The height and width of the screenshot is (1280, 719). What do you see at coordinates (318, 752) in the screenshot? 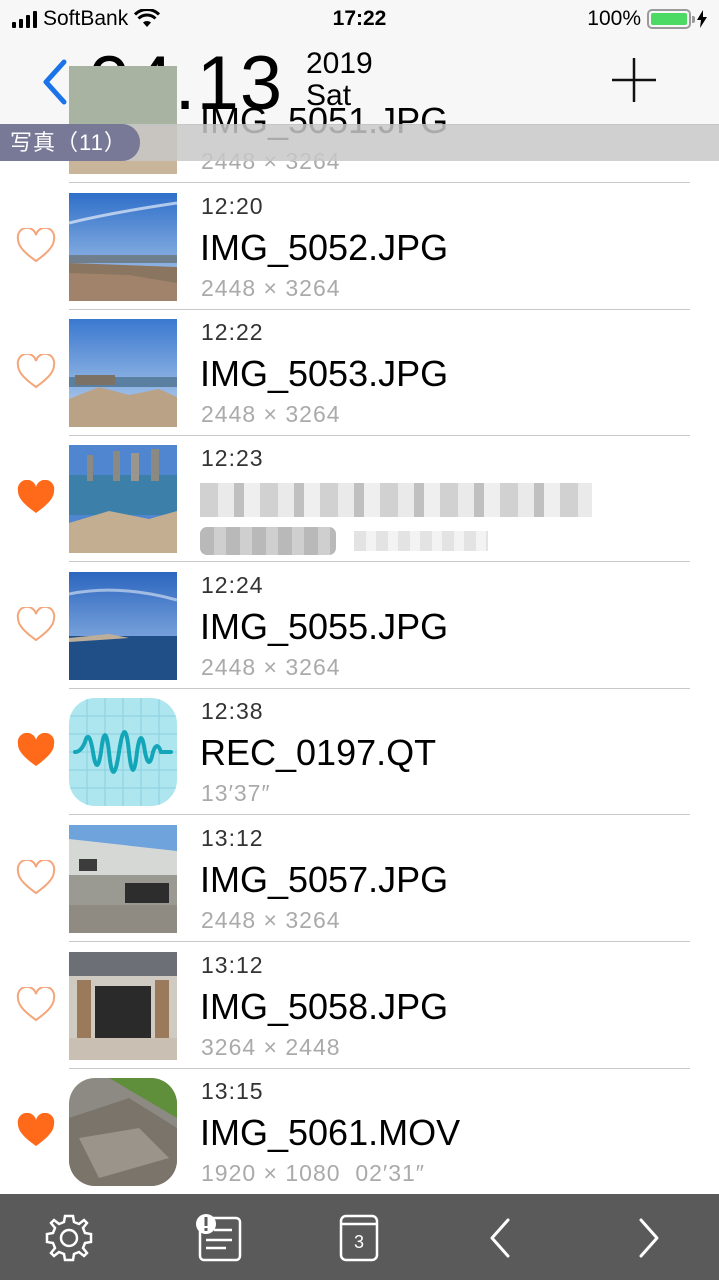
I see `item-name: REC_0197.QT` at bounding box center [318, 752].